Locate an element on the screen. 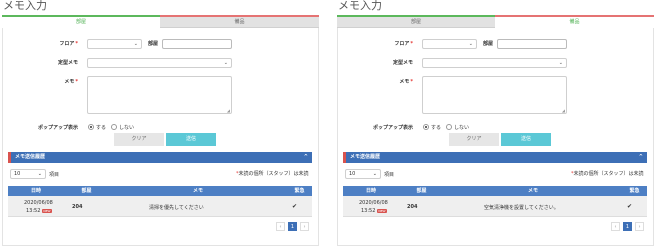  table-row: 2020/06/08 13:52 NEW 204 清掃を優先してください ✔ is located at coordinates (160, 206).